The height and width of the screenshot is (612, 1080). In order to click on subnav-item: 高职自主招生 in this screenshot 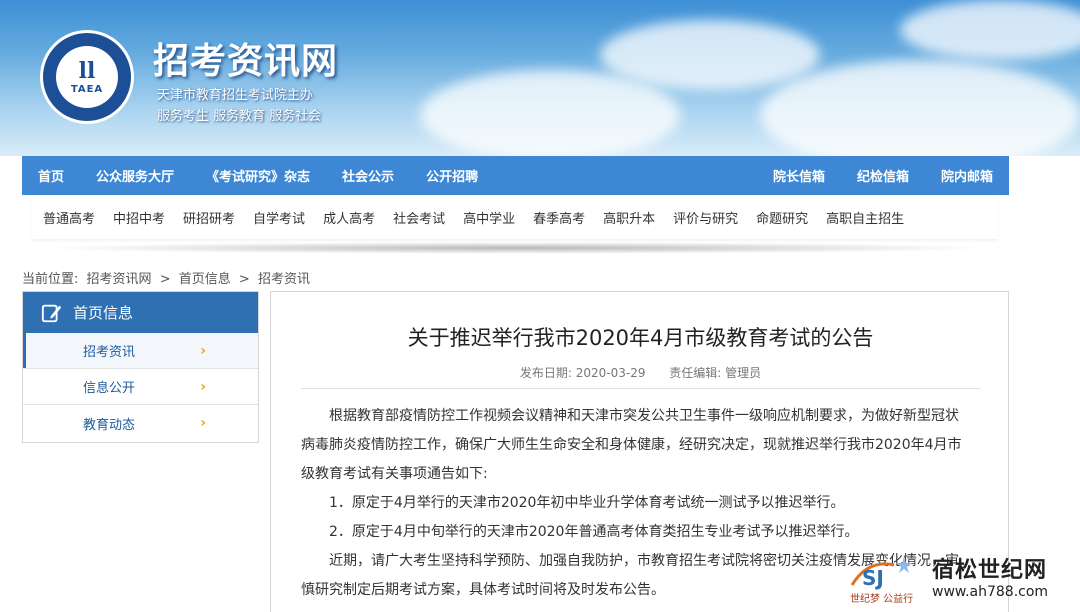, I will do `click(865, 217)`.